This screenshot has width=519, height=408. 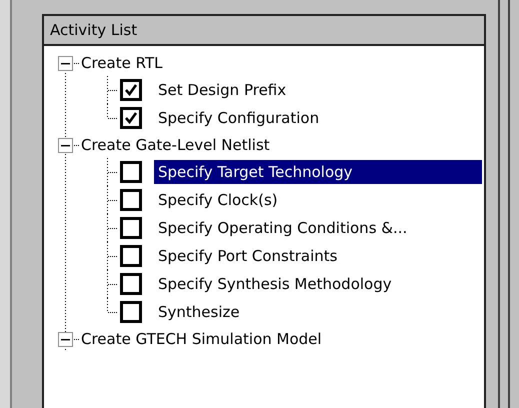 What do you see at coordinates (318, 312) in the screenshot?
I see `tree-item: Synthesize` at bounding box center [318, 312].